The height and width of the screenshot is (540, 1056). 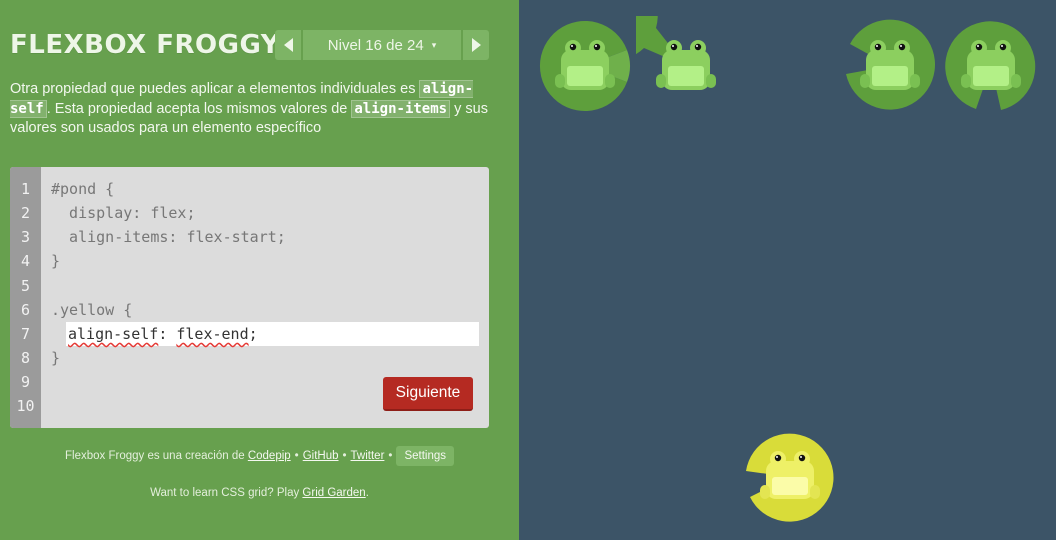 What do you see at coordinates (321, 456) in the screenshot?
I see `github-link: GitHub` at bounding box center [321, 456].